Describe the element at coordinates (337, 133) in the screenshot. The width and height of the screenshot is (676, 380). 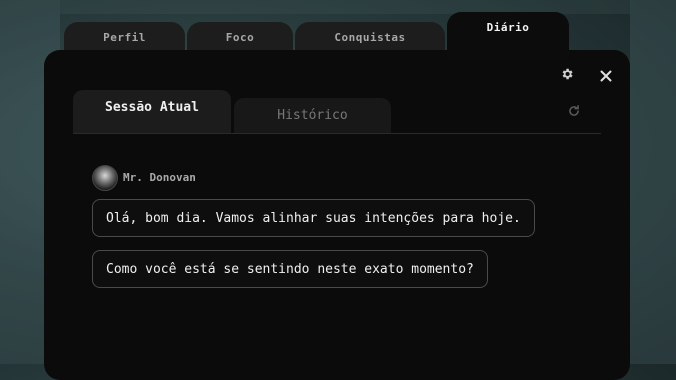
I see `subtab-divider` at that location.